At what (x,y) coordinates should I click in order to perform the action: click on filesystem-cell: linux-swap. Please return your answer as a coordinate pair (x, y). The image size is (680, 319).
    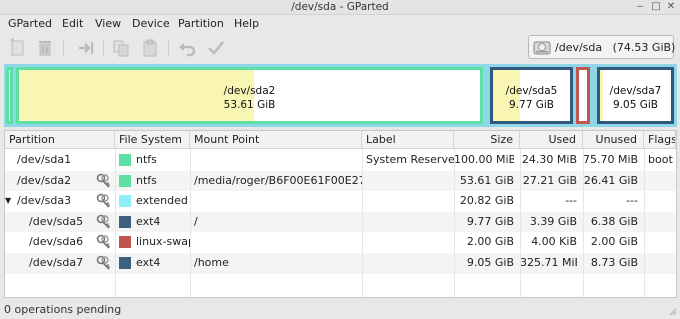
    Looking at the image, I should click on (163, 242).